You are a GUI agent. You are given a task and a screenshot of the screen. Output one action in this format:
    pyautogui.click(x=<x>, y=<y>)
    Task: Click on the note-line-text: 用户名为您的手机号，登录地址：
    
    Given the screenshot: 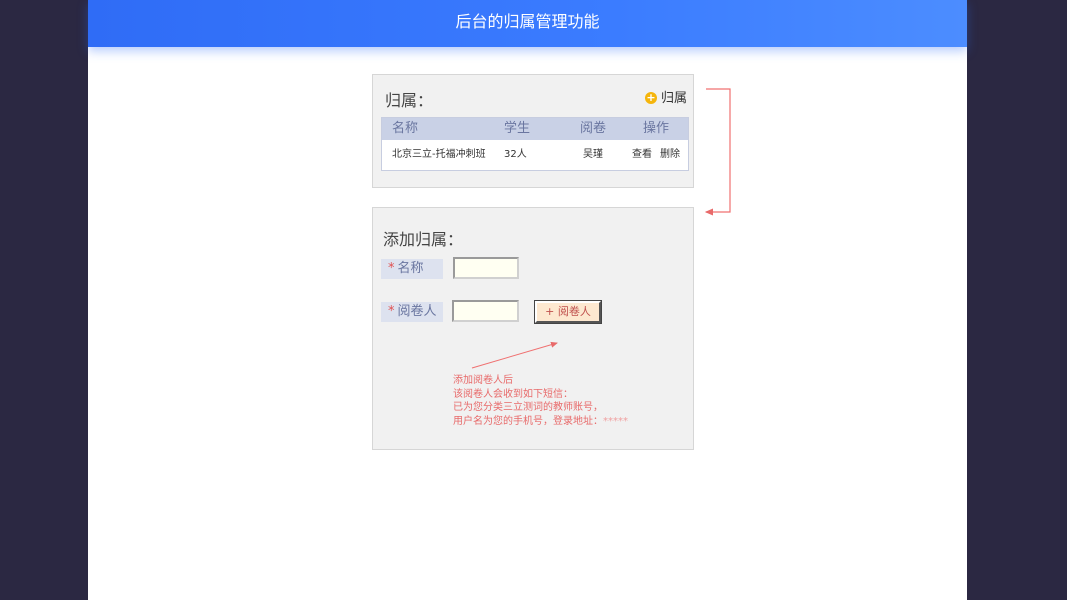 What is the action you would take?
    pyautogui.click(x=528, y=421)
    